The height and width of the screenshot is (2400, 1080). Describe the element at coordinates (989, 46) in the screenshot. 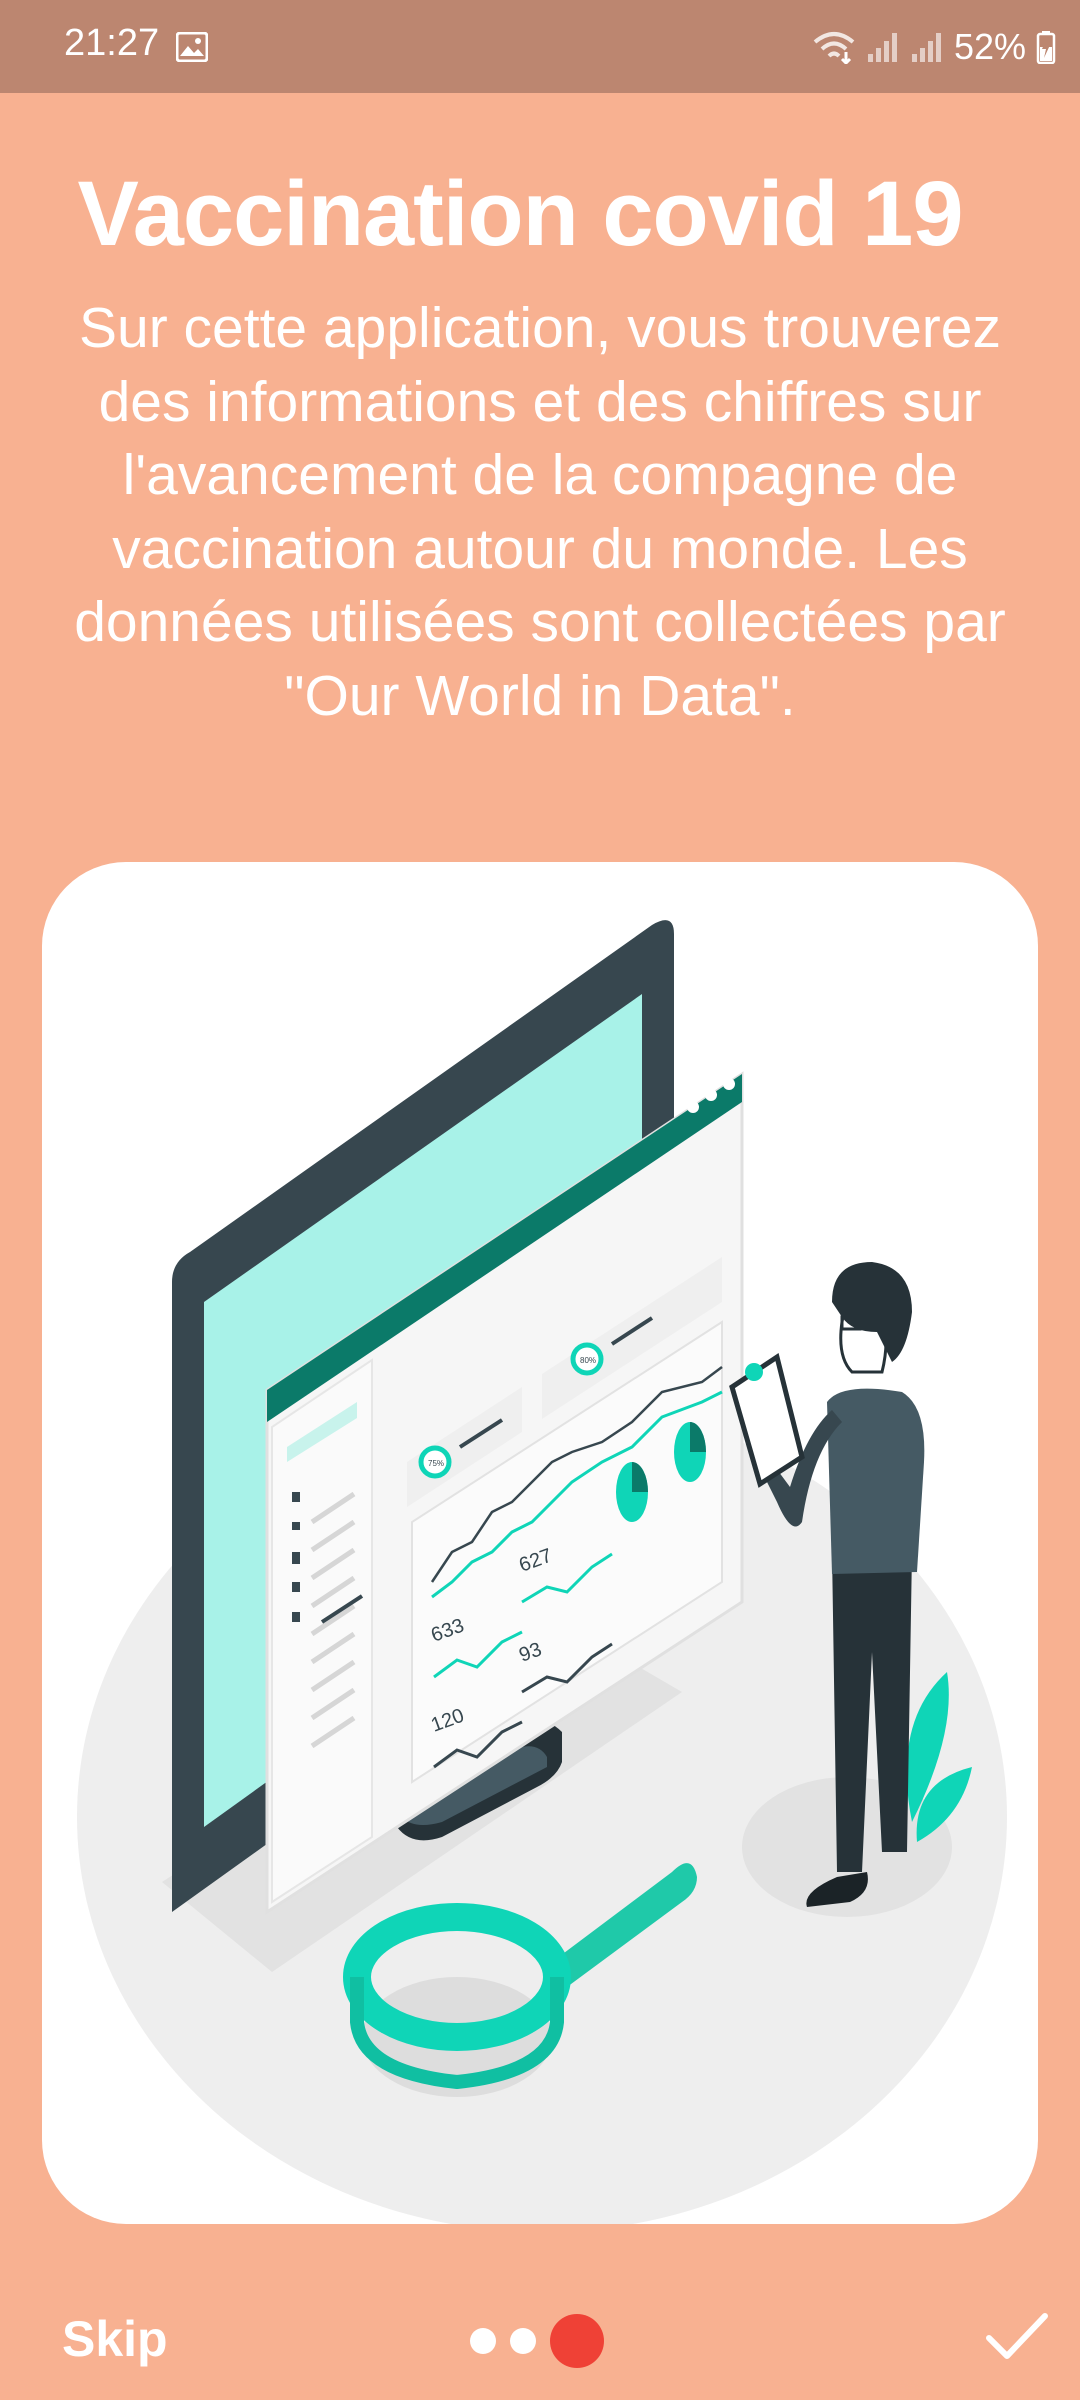

I see `battery-percent: 52%` at that location.